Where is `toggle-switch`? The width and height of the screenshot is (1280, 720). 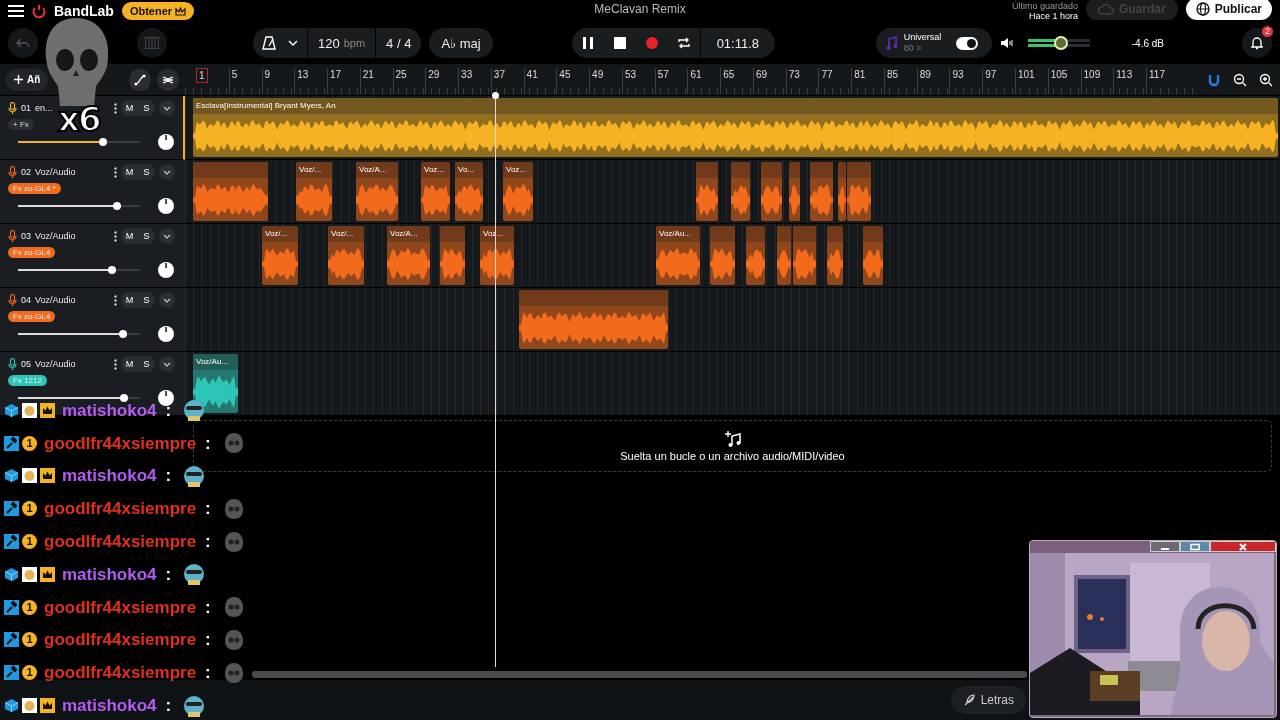 toggle-switch is located at coordinates (966, 43).